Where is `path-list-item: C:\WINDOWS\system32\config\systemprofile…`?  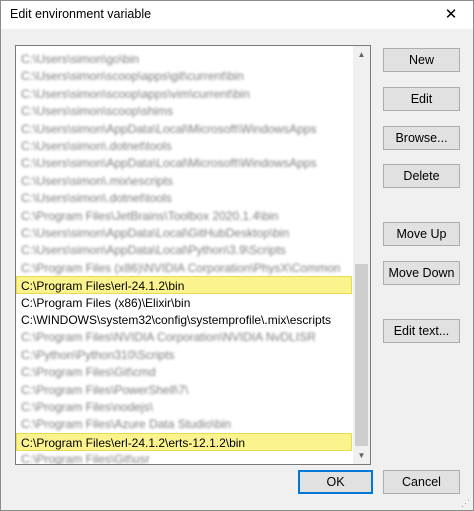
path-list-item: C:\WINDOWS\system32\config\systemprofile… is located at coordinates (186, 320).